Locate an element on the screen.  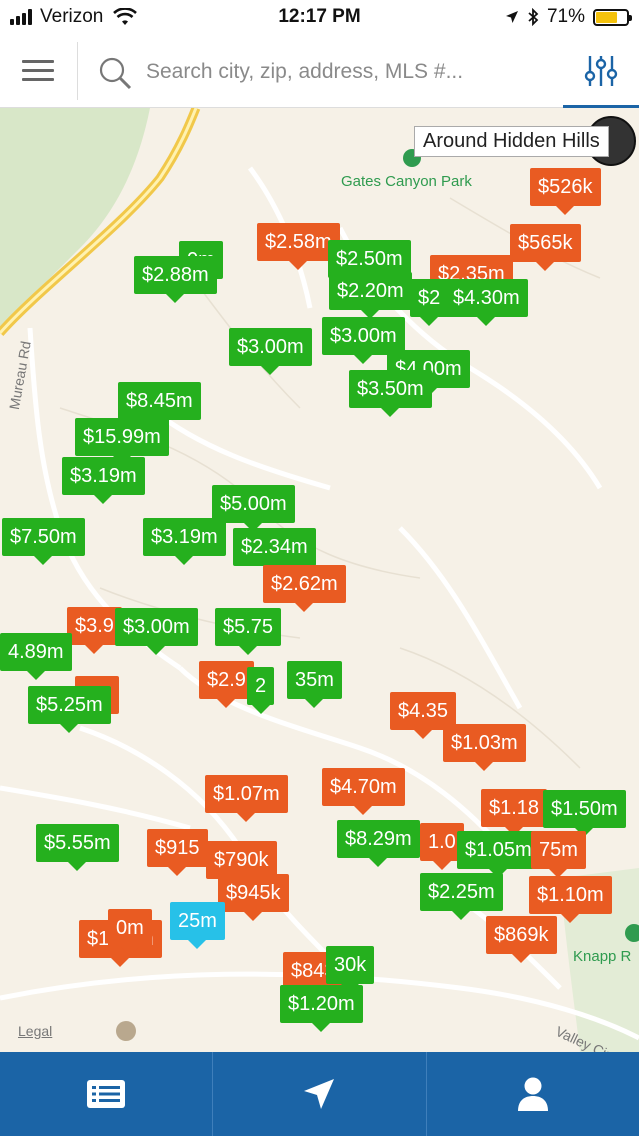
search-icon is located at coordinates (115, 73).